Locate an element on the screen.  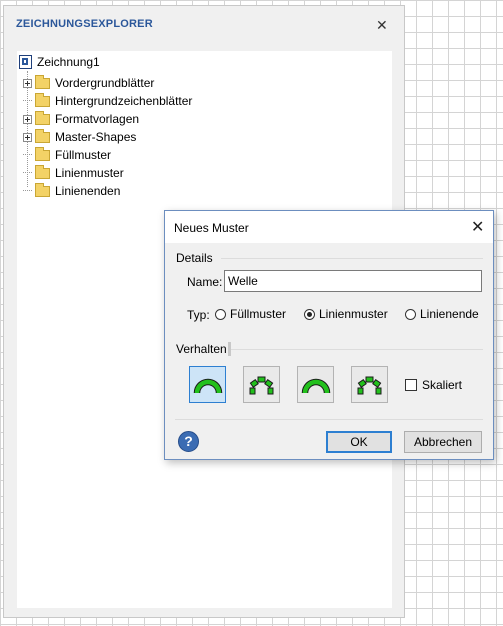
tree-item-label: Füllmuster is located at coordinates (83, 155).